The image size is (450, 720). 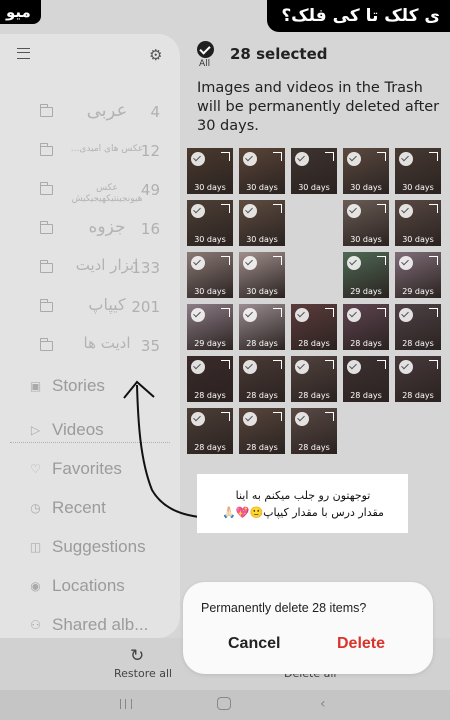 I want to click on annotation-line-2: مقدار درس با مقدار کیپاپ🙂💖🙏🏻, so click(x=303, y=512).